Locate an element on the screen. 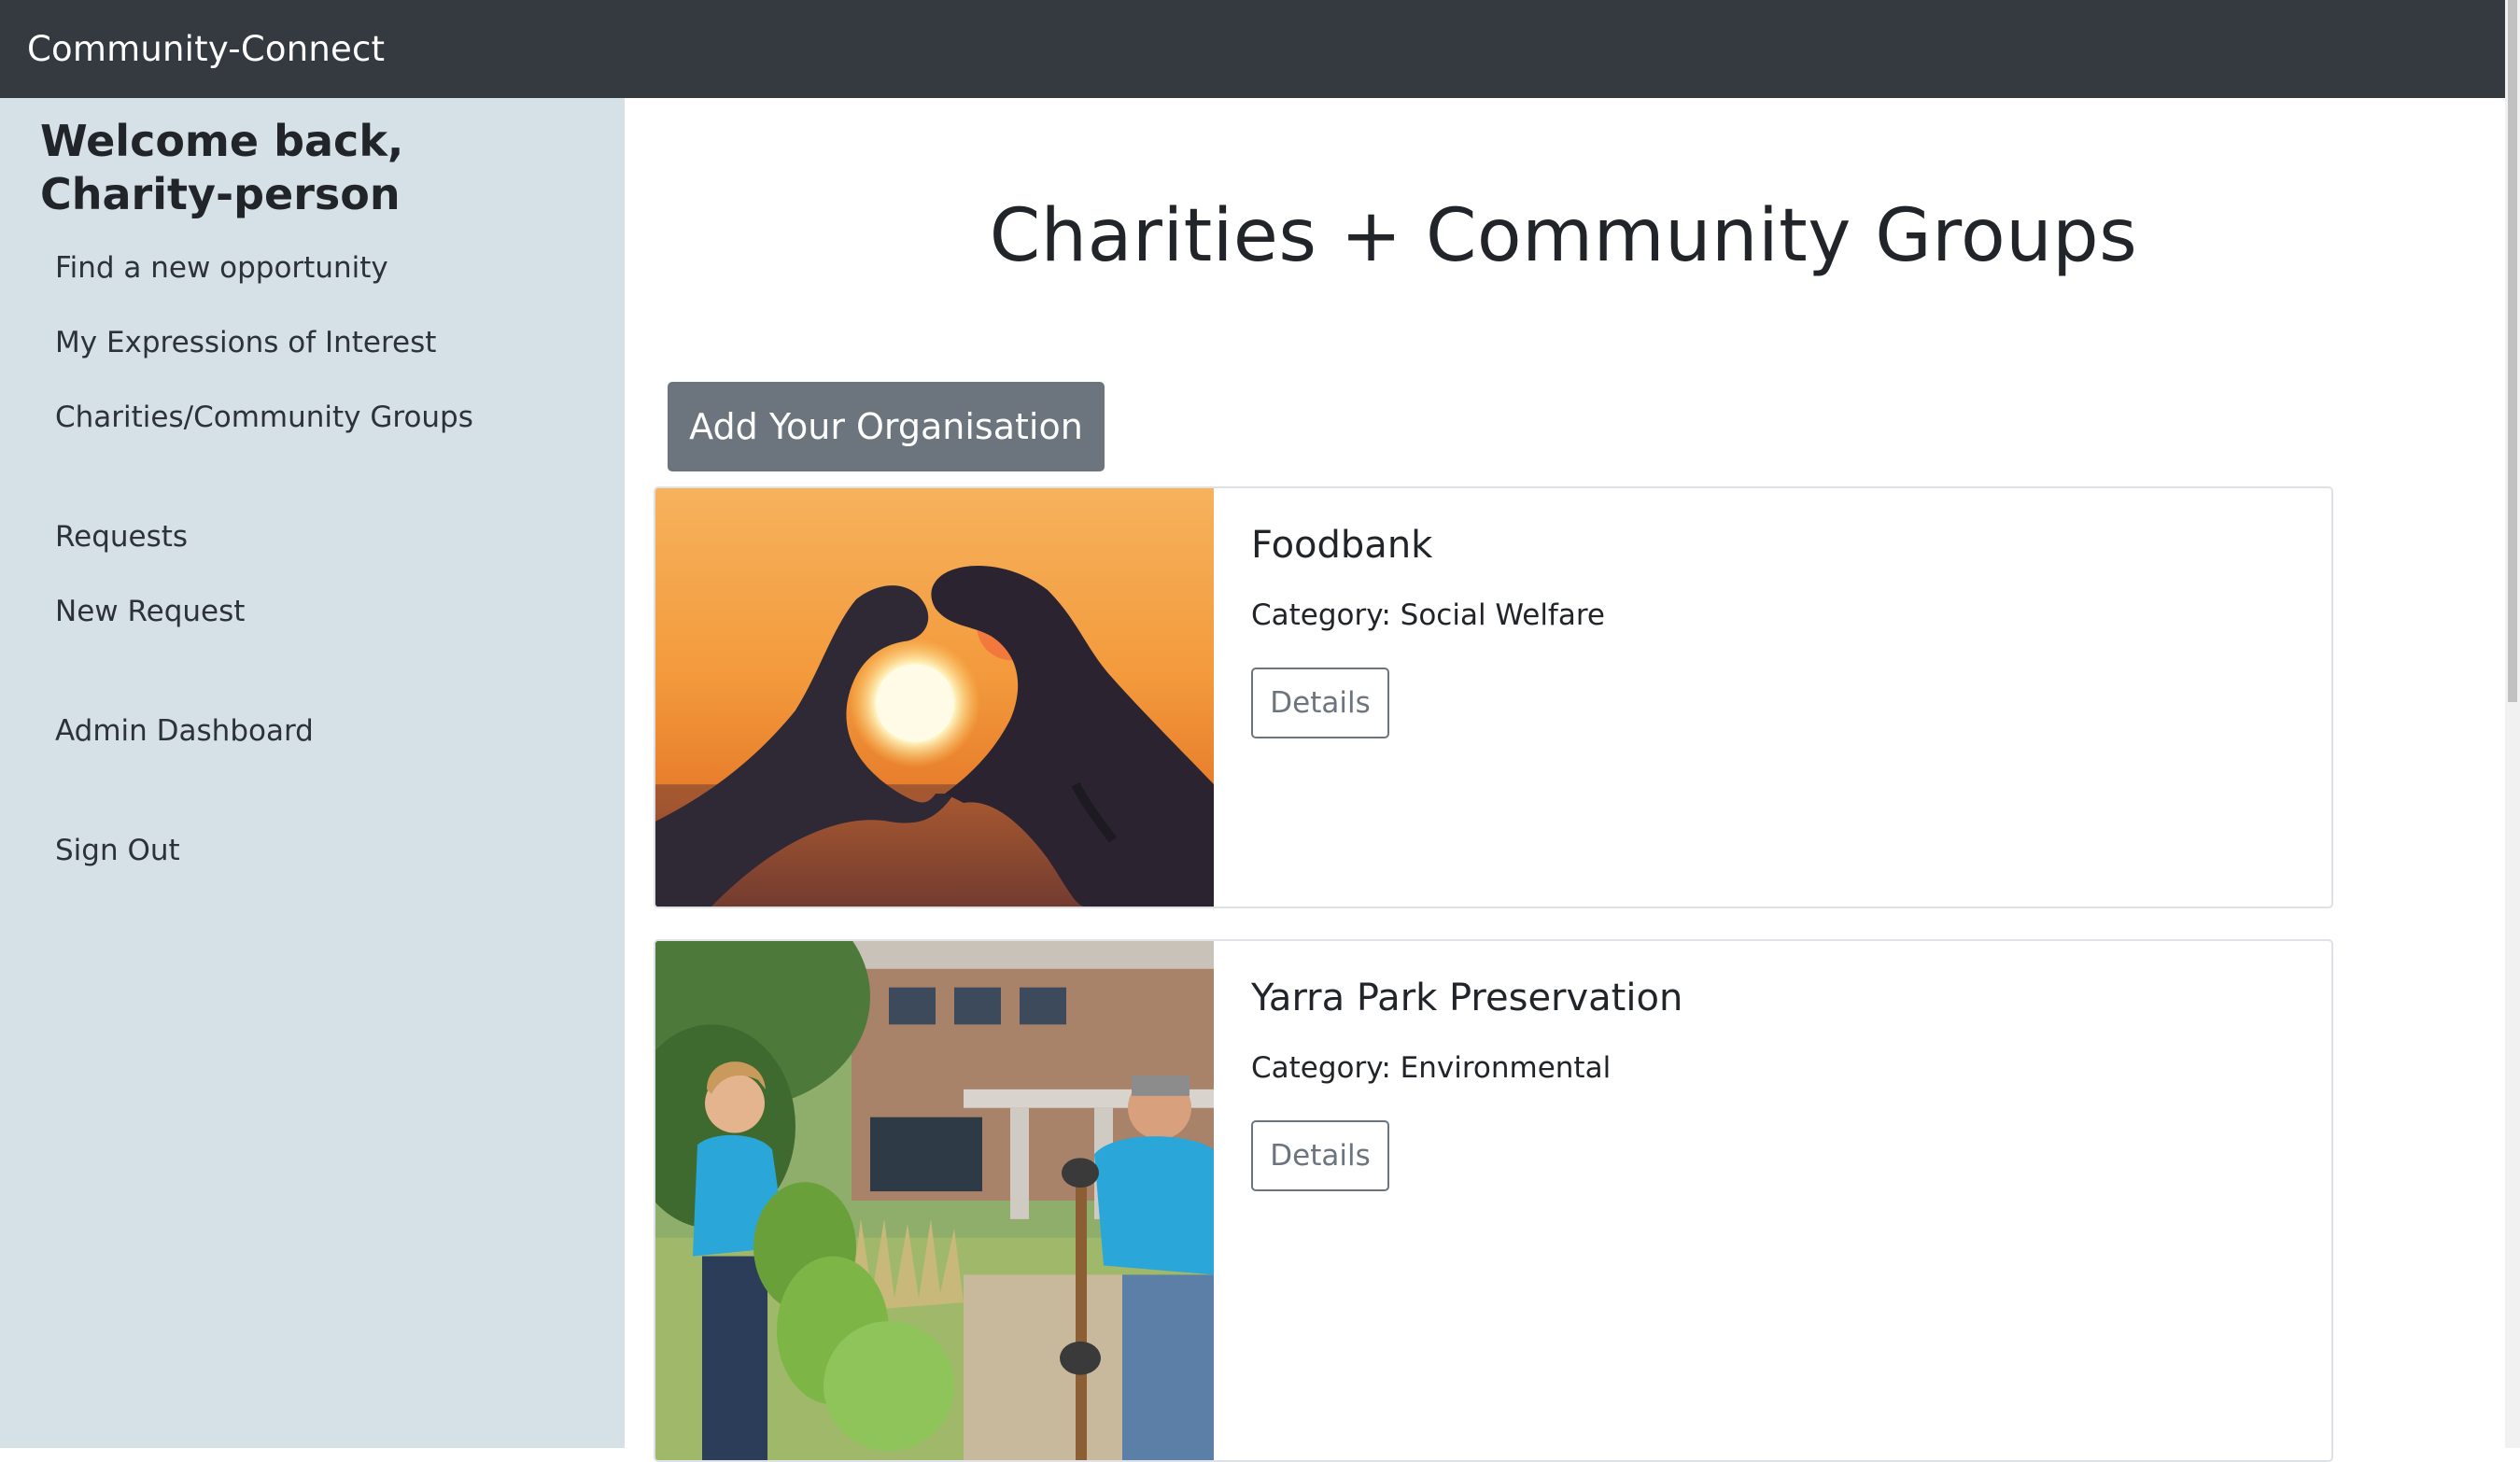  page-title: Charities + Community Groups is located at coordinates (1563, 236).